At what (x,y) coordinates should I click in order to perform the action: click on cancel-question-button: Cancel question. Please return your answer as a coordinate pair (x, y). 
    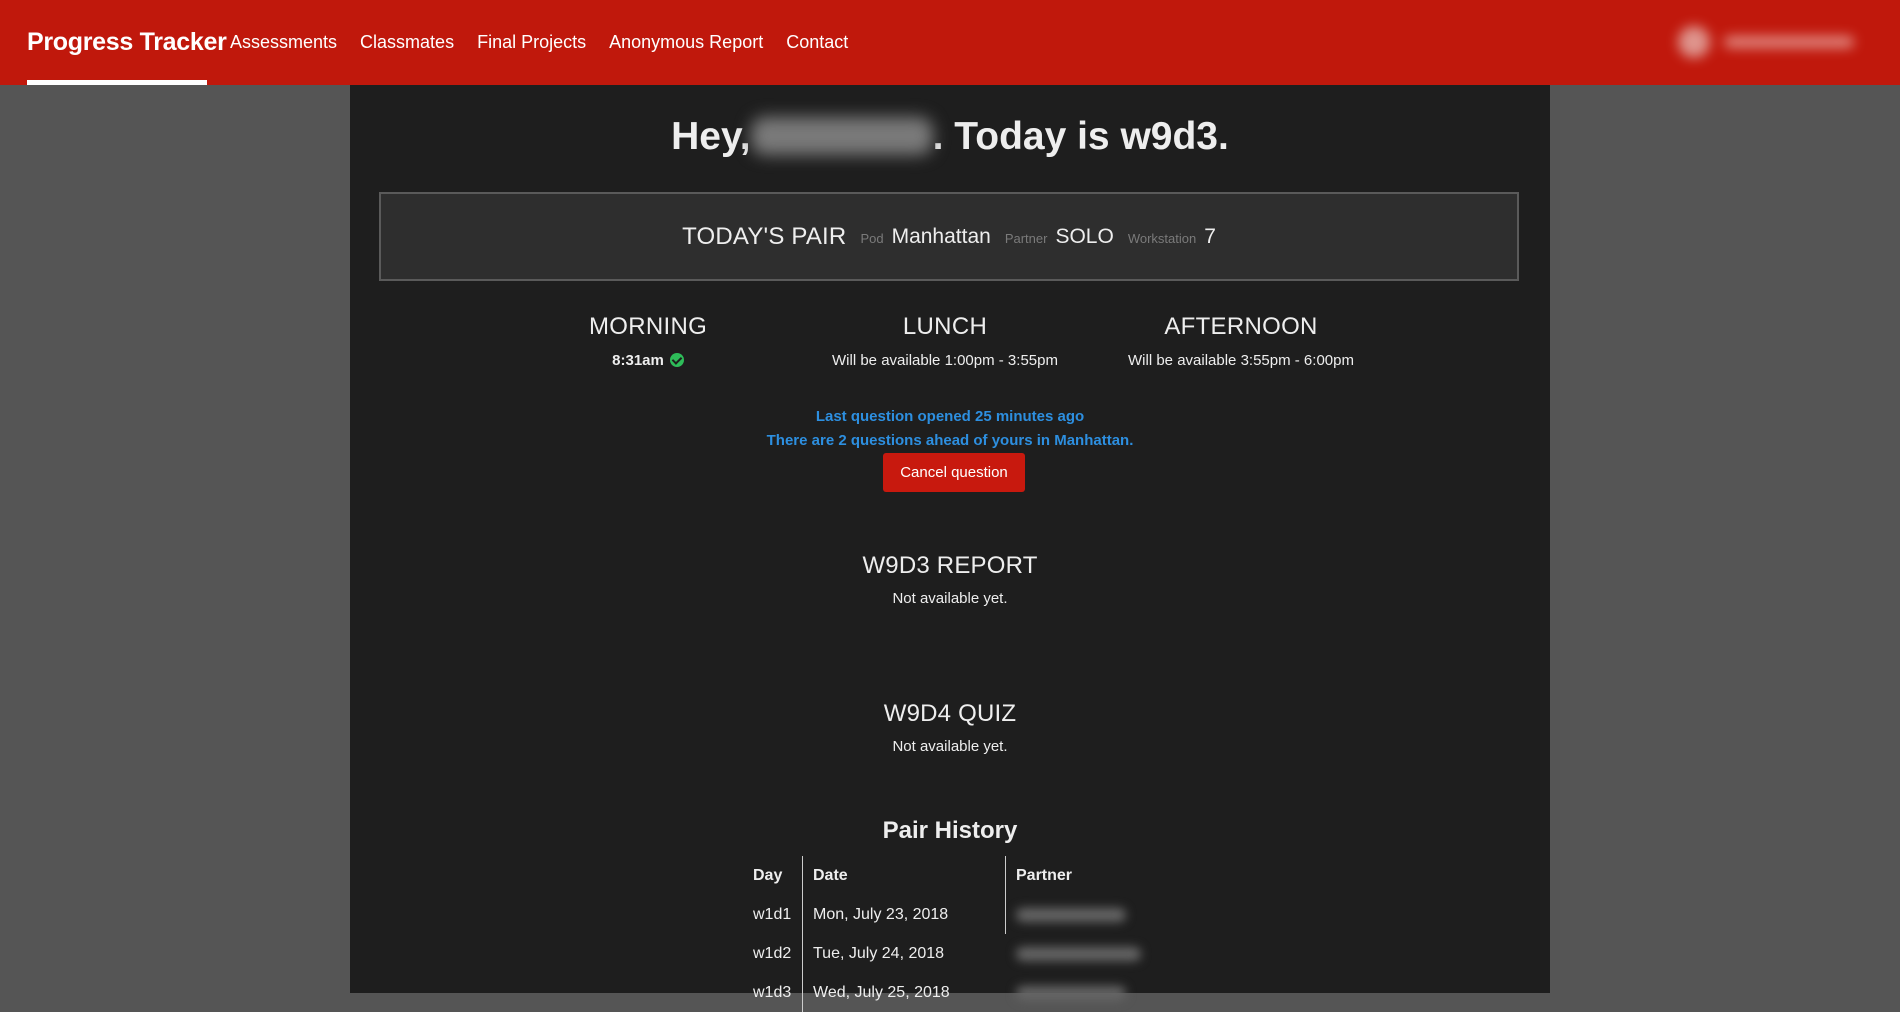
    Looking at the image, I should click on (954, 472).